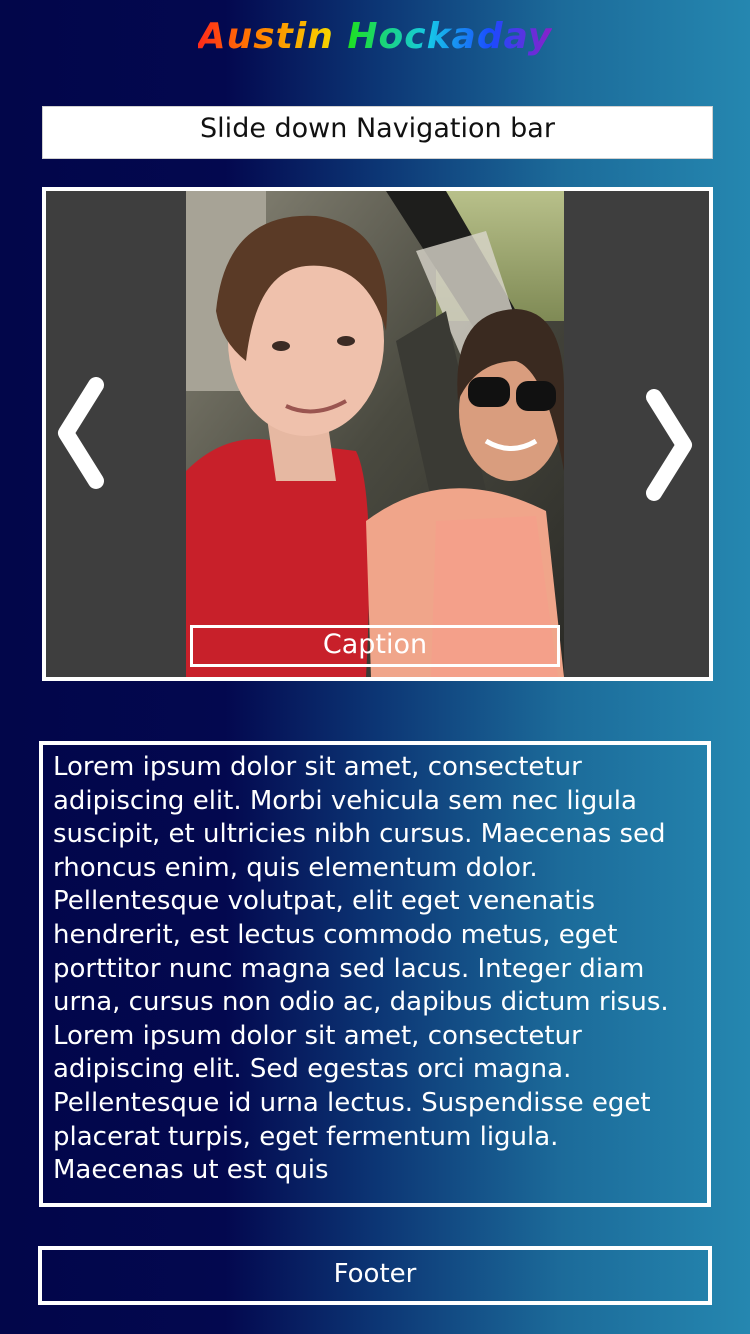 The width and height of the screenshot is (750, 1334). I want to click on chevron-right-icon, so click(670, 449).